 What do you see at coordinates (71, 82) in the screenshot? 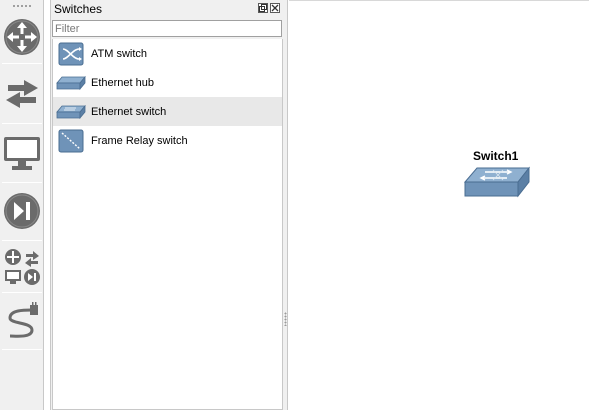
I see `ethernet-hub-icon` at bounding box center [71, 82].